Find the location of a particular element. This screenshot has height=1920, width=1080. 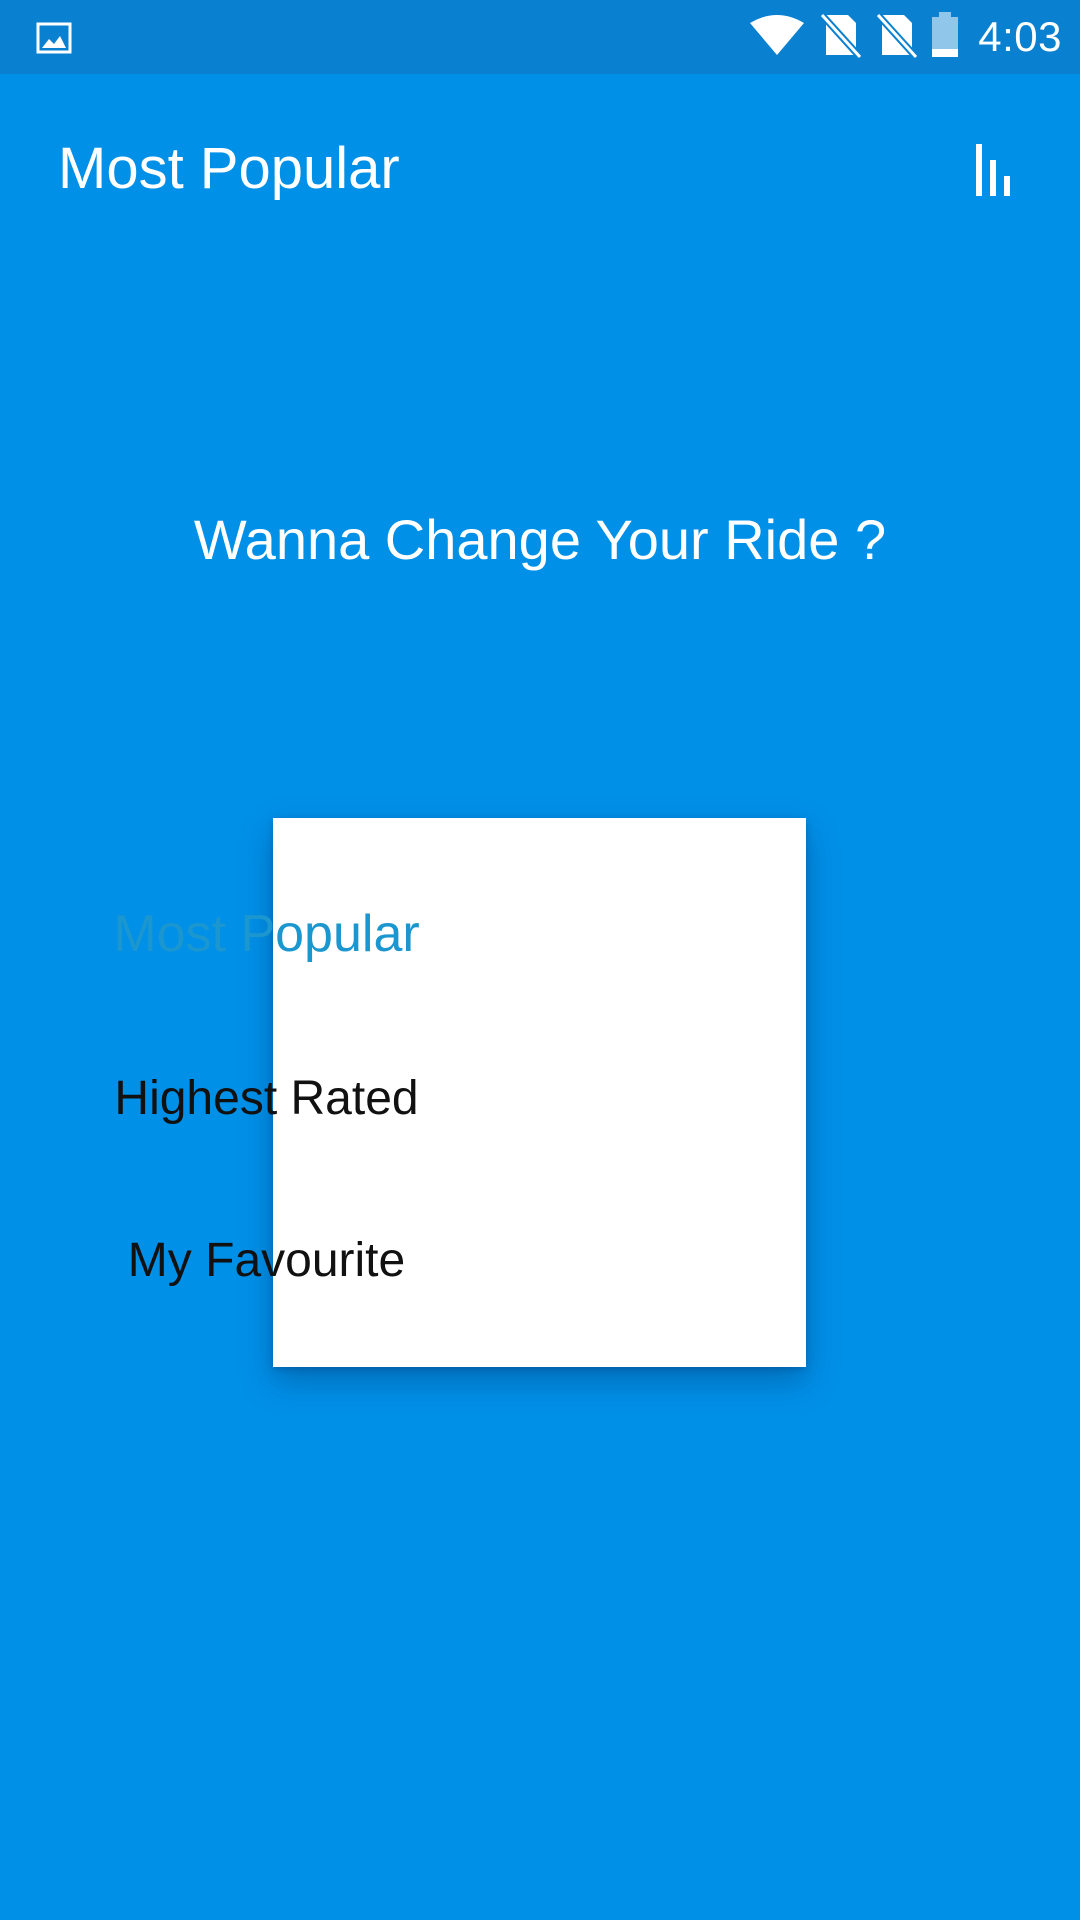

change-ride-prompt: Wanna Change Your Ride ? is located at coordinates (540, 539).